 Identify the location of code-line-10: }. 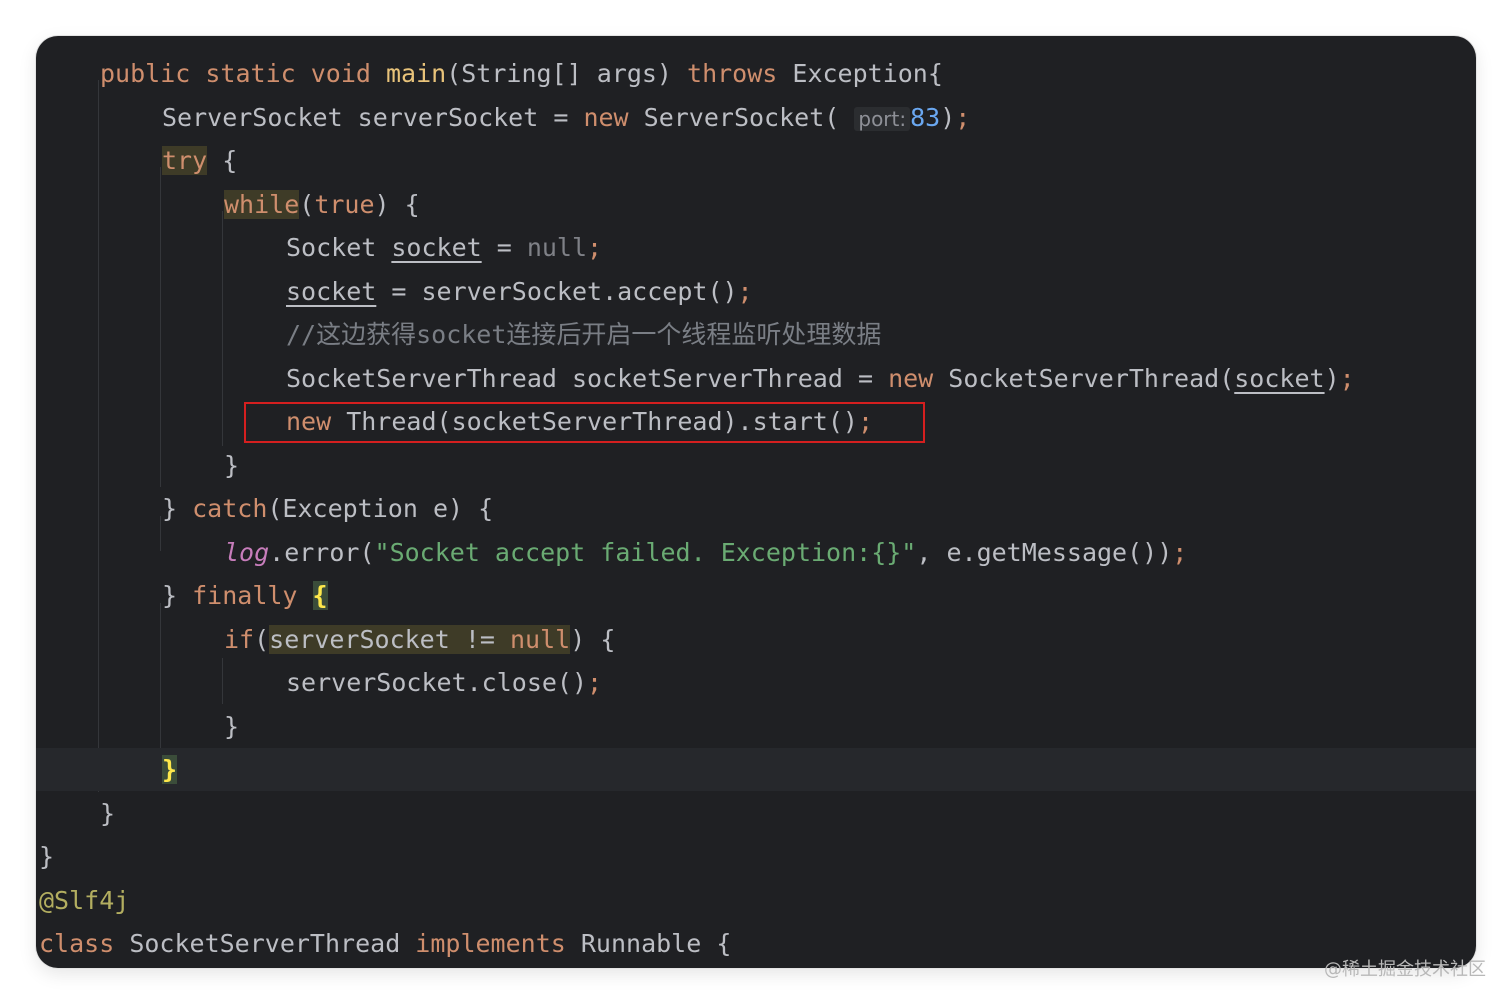
(231, 465).